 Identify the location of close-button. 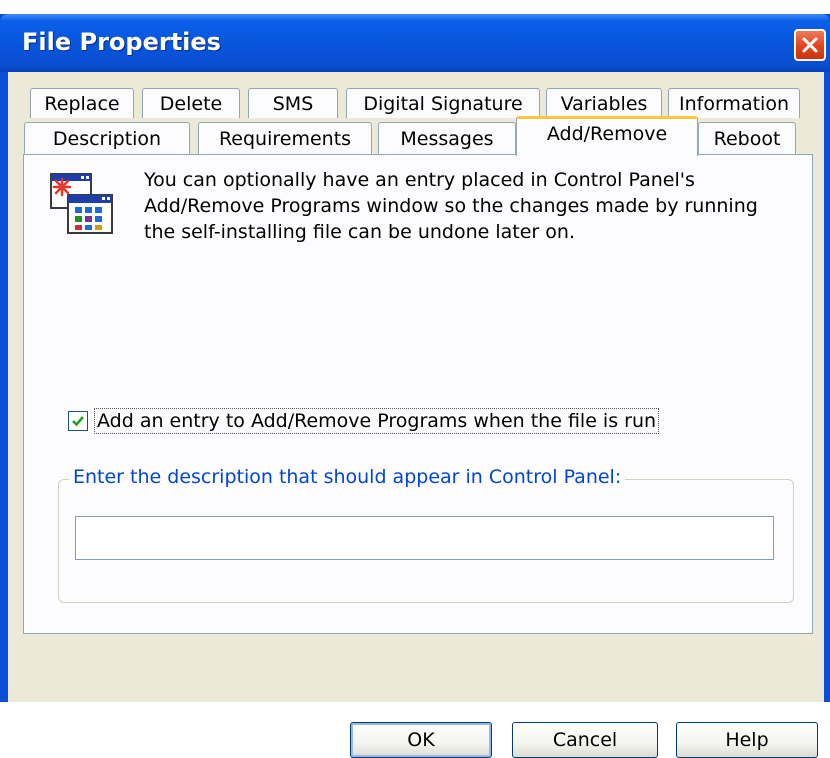
(810, 45).